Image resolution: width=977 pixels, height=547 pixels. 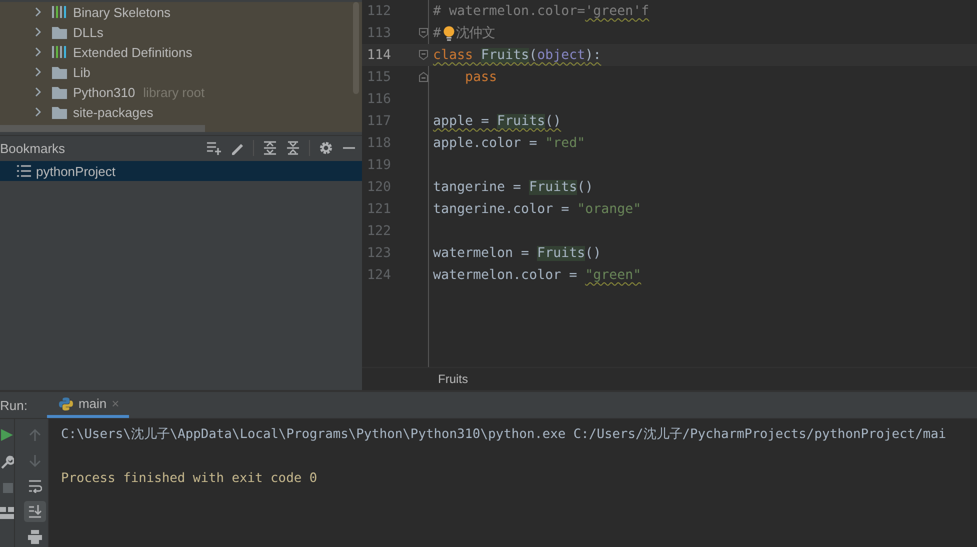 I want to click on pencil-icon, so click(x=237, y=148).